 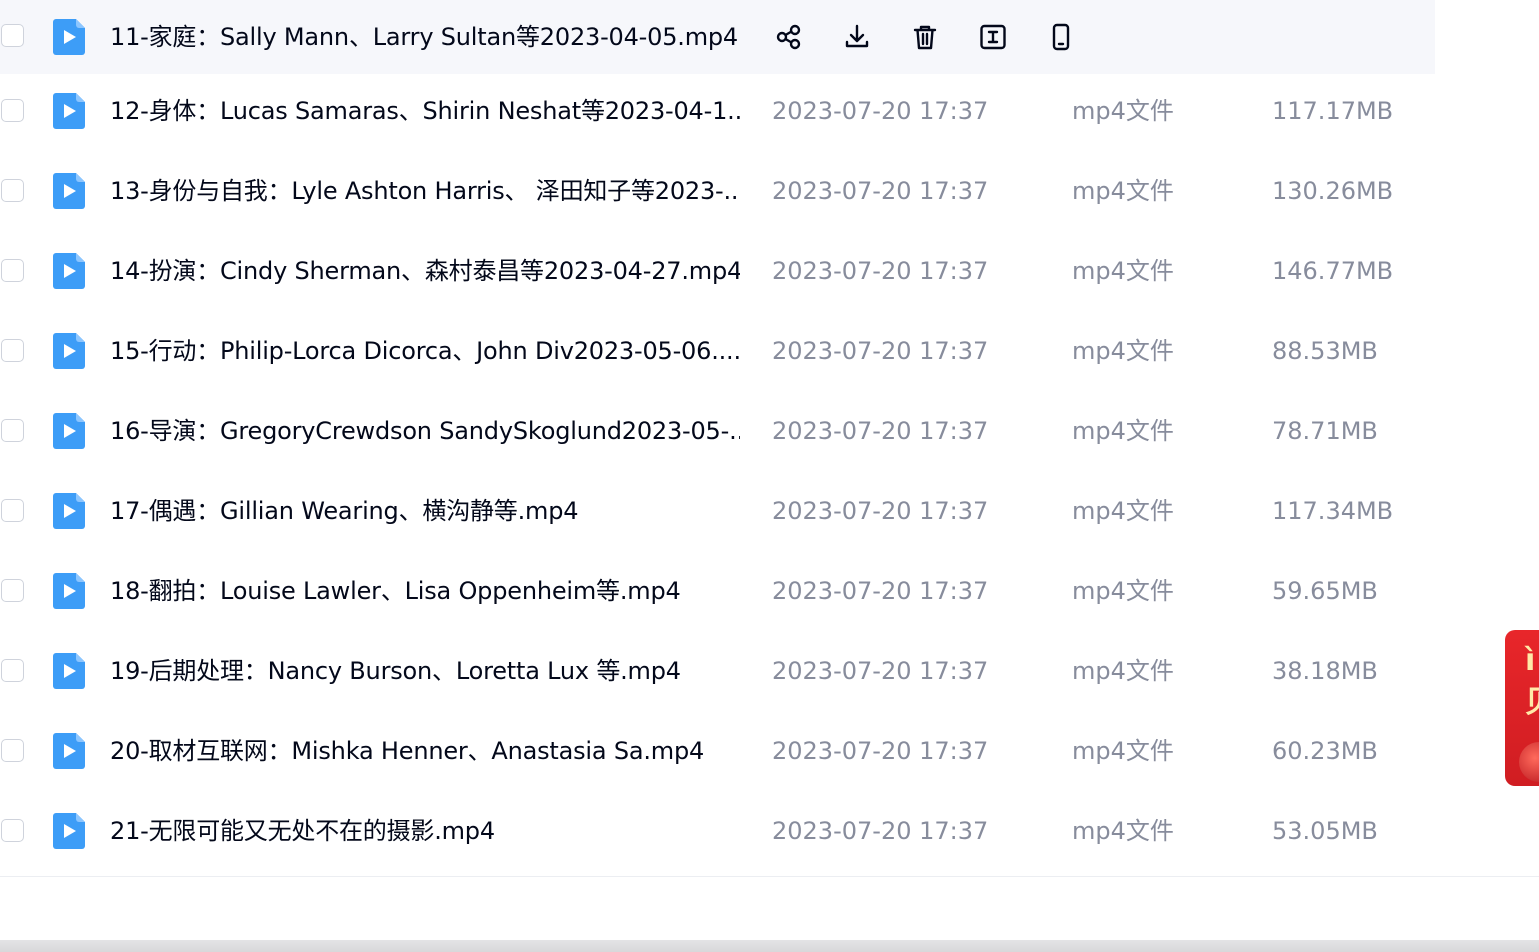 I want to click on file-name: 19-后期处理：Nancy Burson、Loretta Lux 等.mp4, so click(x=395, y=674).